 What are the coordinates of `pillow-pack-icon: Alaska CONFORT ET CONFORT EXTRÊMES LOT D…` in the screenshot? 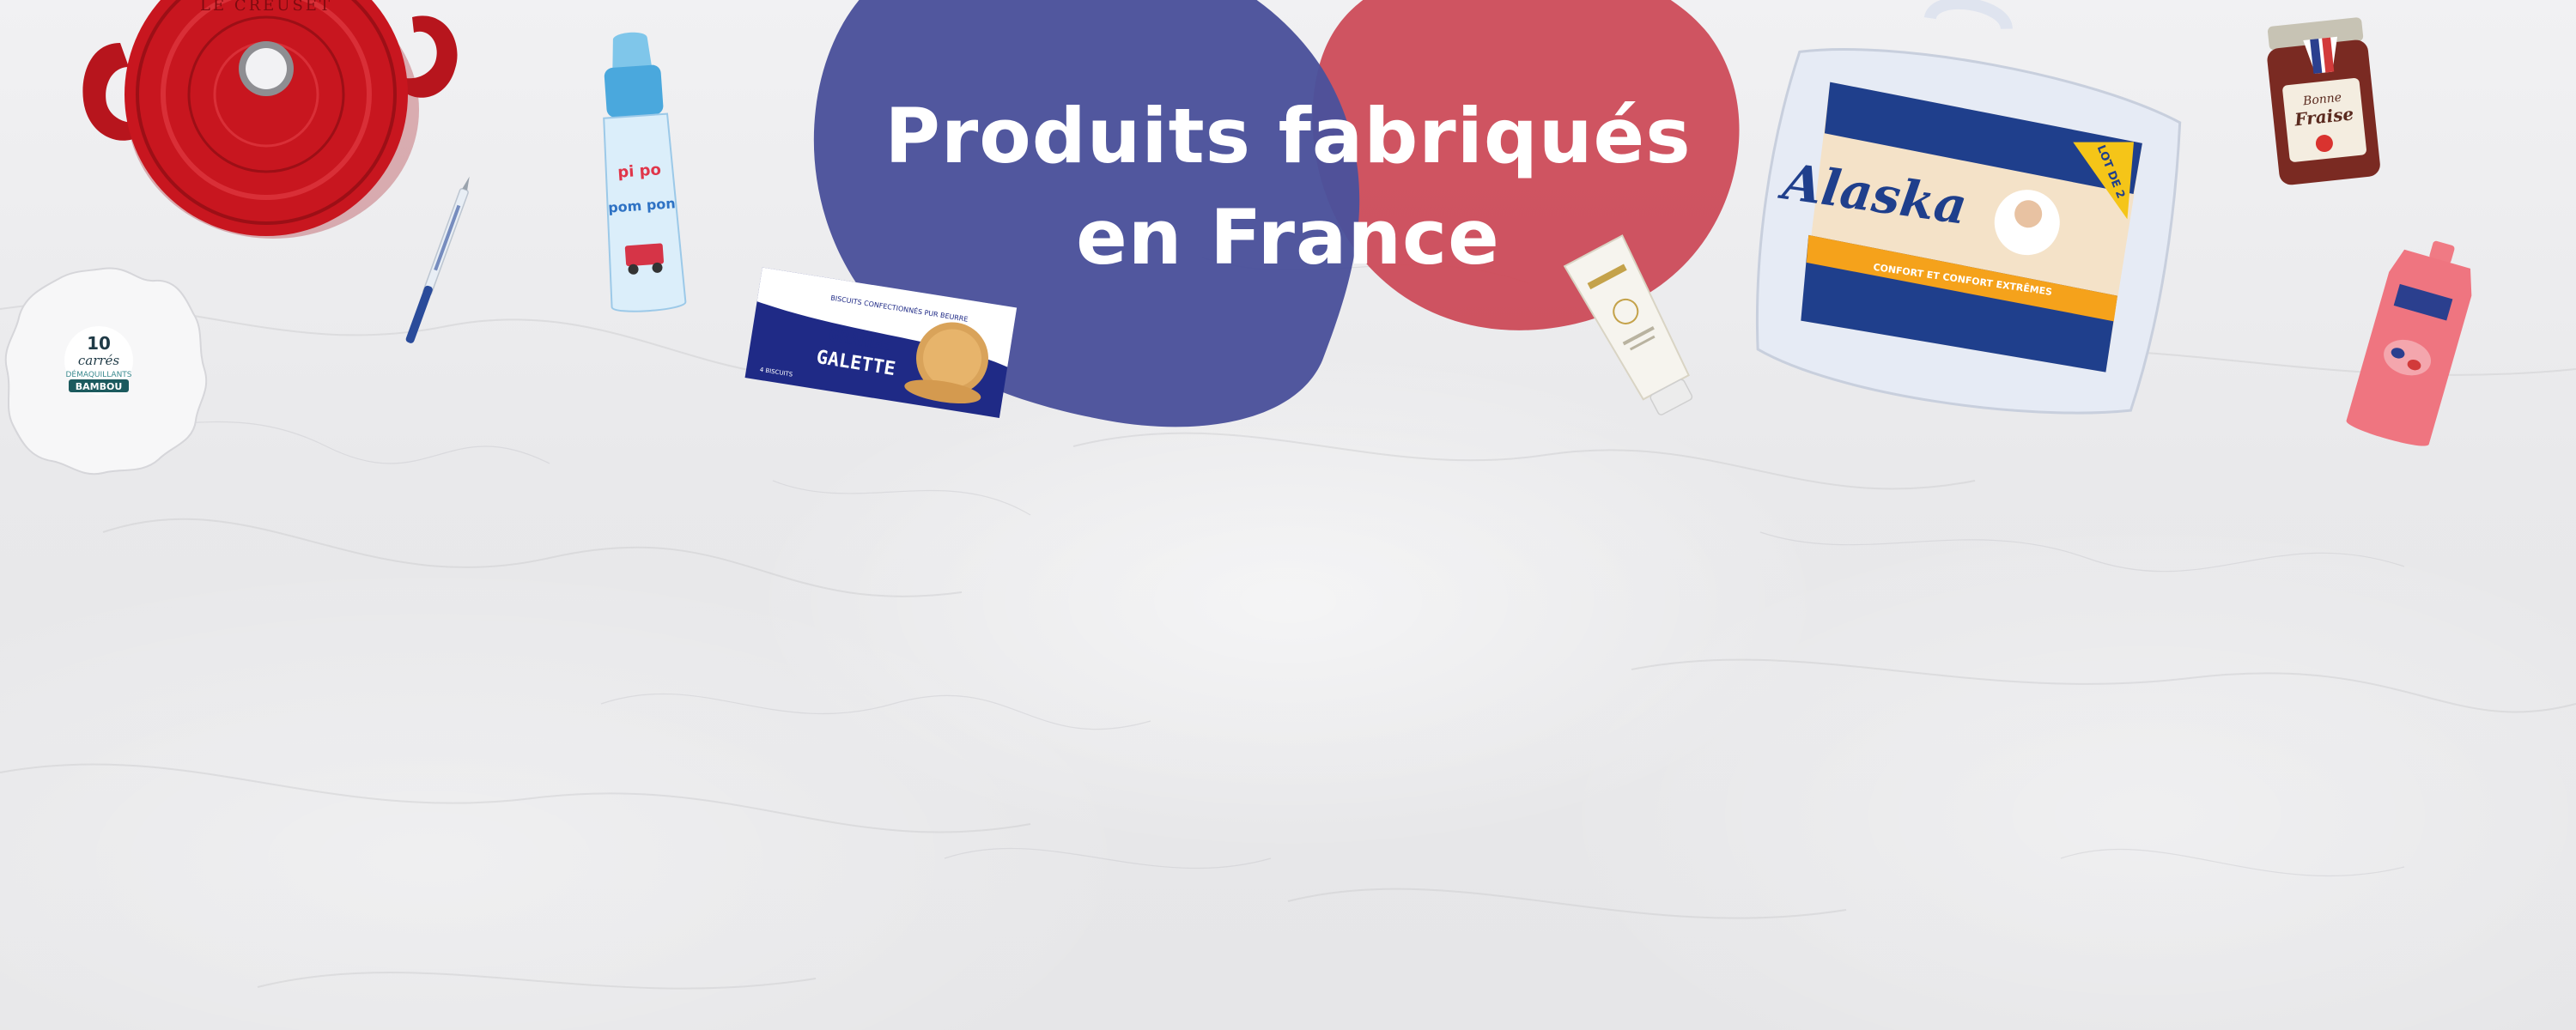 It's located at (1968, 207).